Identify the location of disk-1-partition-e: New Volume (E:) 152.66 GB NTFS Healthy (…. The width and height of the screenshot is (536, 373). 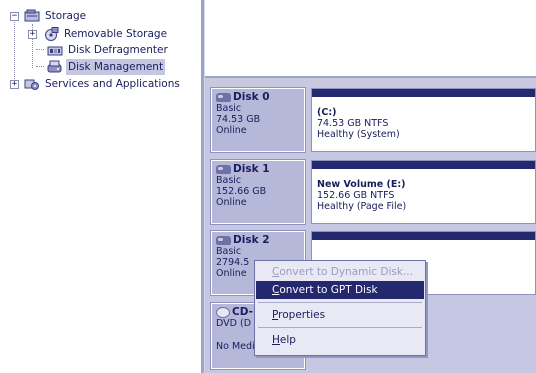
(423, 192).